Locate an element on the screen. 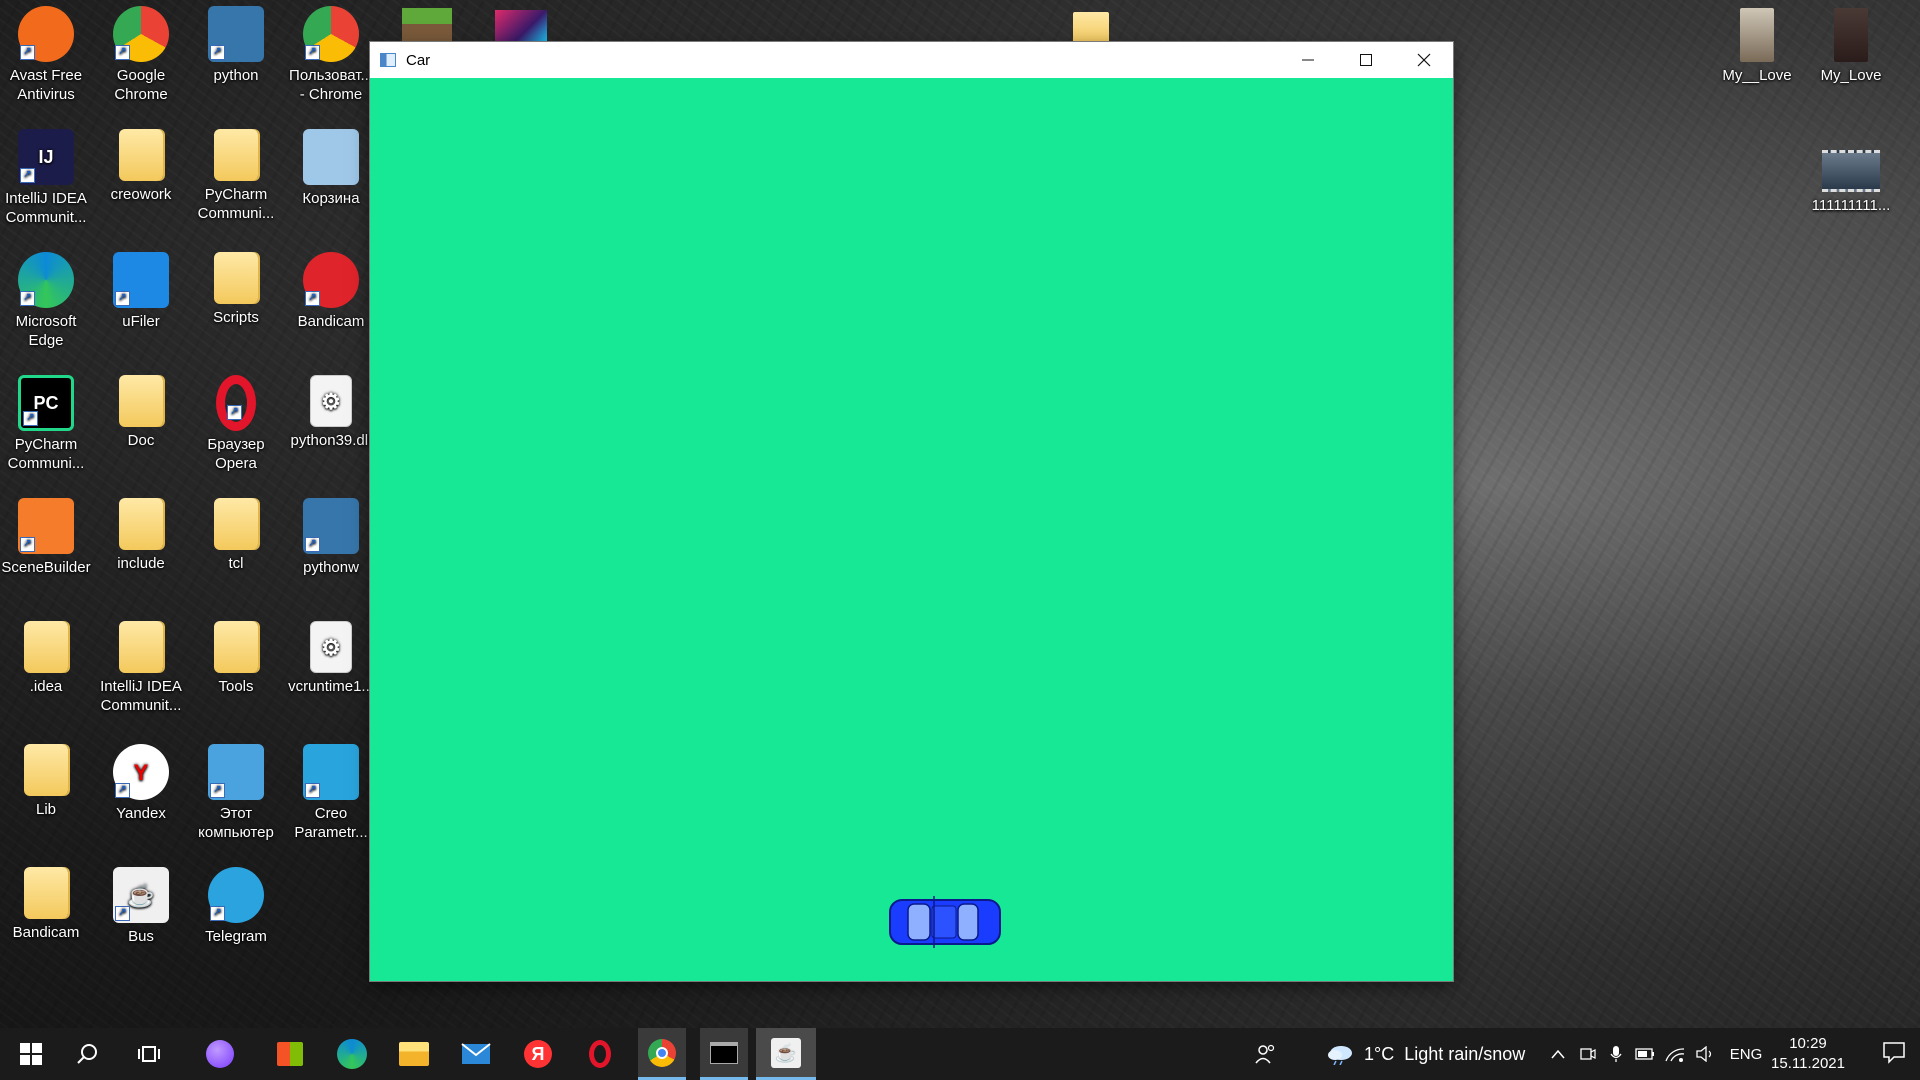  desktop-icon: Корзина is located at coordinates (331, 168).